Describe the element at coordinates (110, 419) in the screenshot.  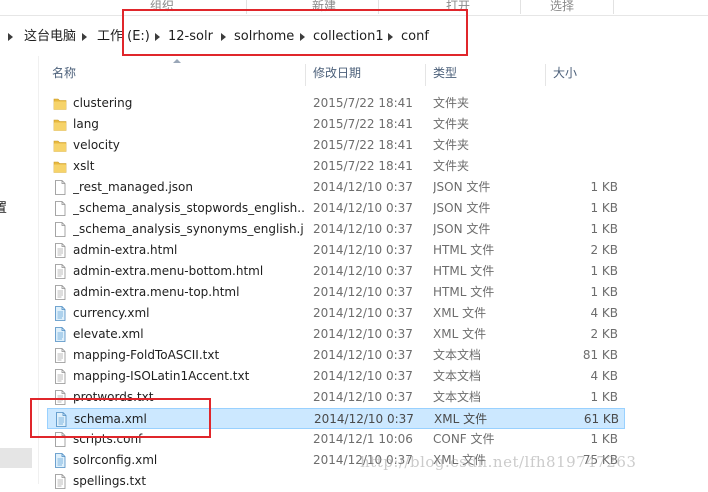
I see `file-name: schema.xml` at that location.